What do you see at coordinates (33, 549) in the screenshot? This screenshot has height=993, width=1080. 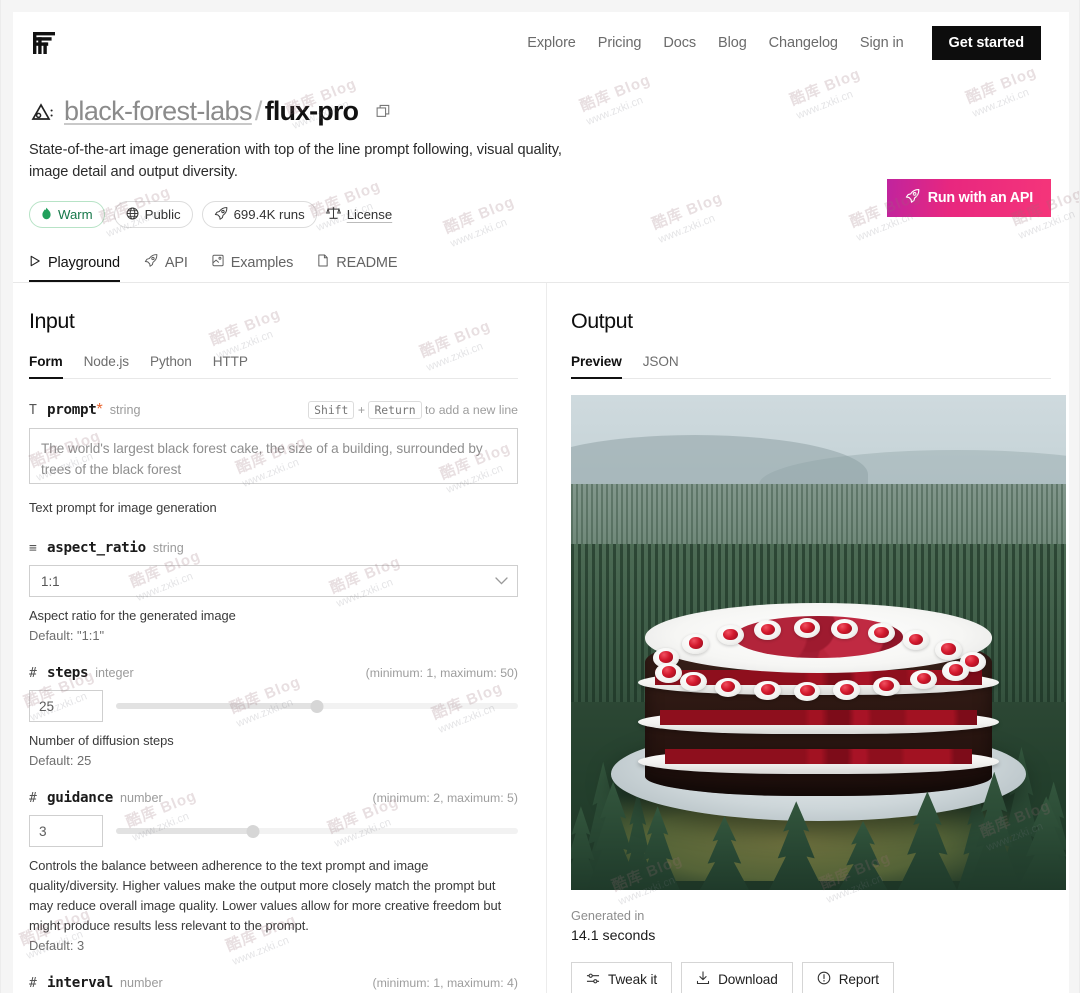 I see `list-icon: ≡` at bounding box center [33, 549].